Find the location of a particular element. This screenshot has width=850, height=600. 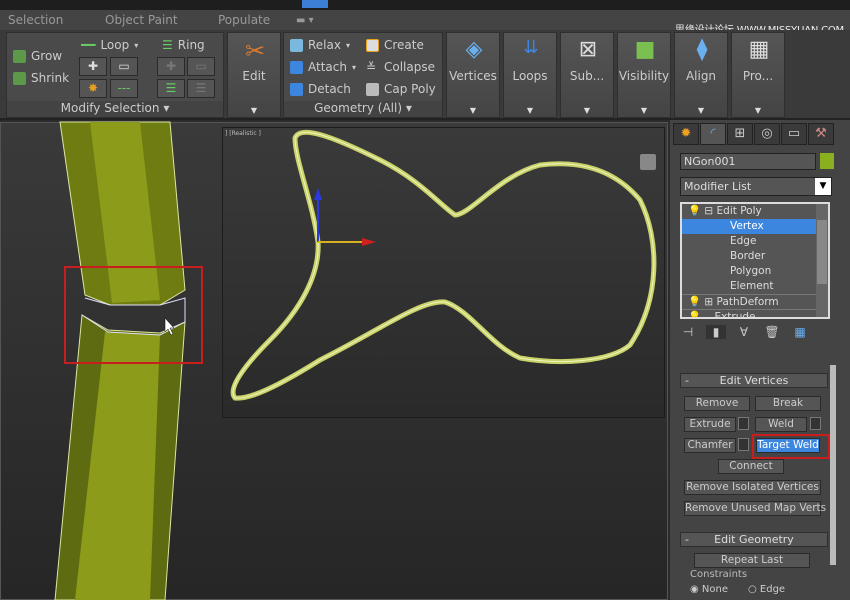

utilities-tab-icon: ⚒ is located at coordinates (821, 134).